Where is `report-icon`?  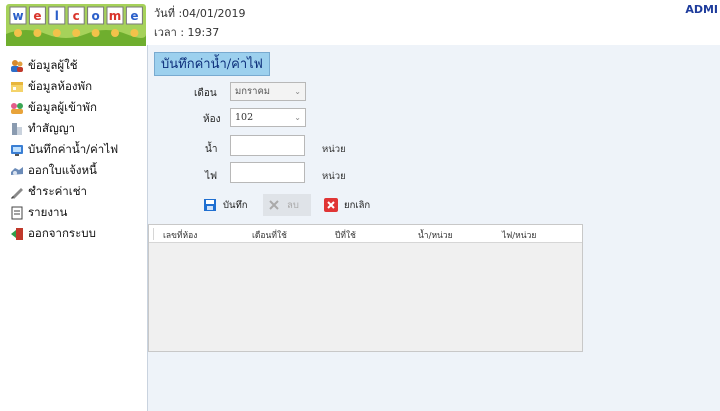
report-icon is located at coordinates (17, 212).